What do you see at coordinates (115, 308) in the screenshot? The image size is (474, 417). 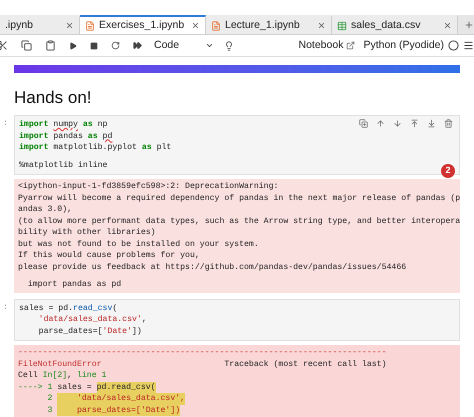 I see `code-token: (` at bounding box center [115, 308].